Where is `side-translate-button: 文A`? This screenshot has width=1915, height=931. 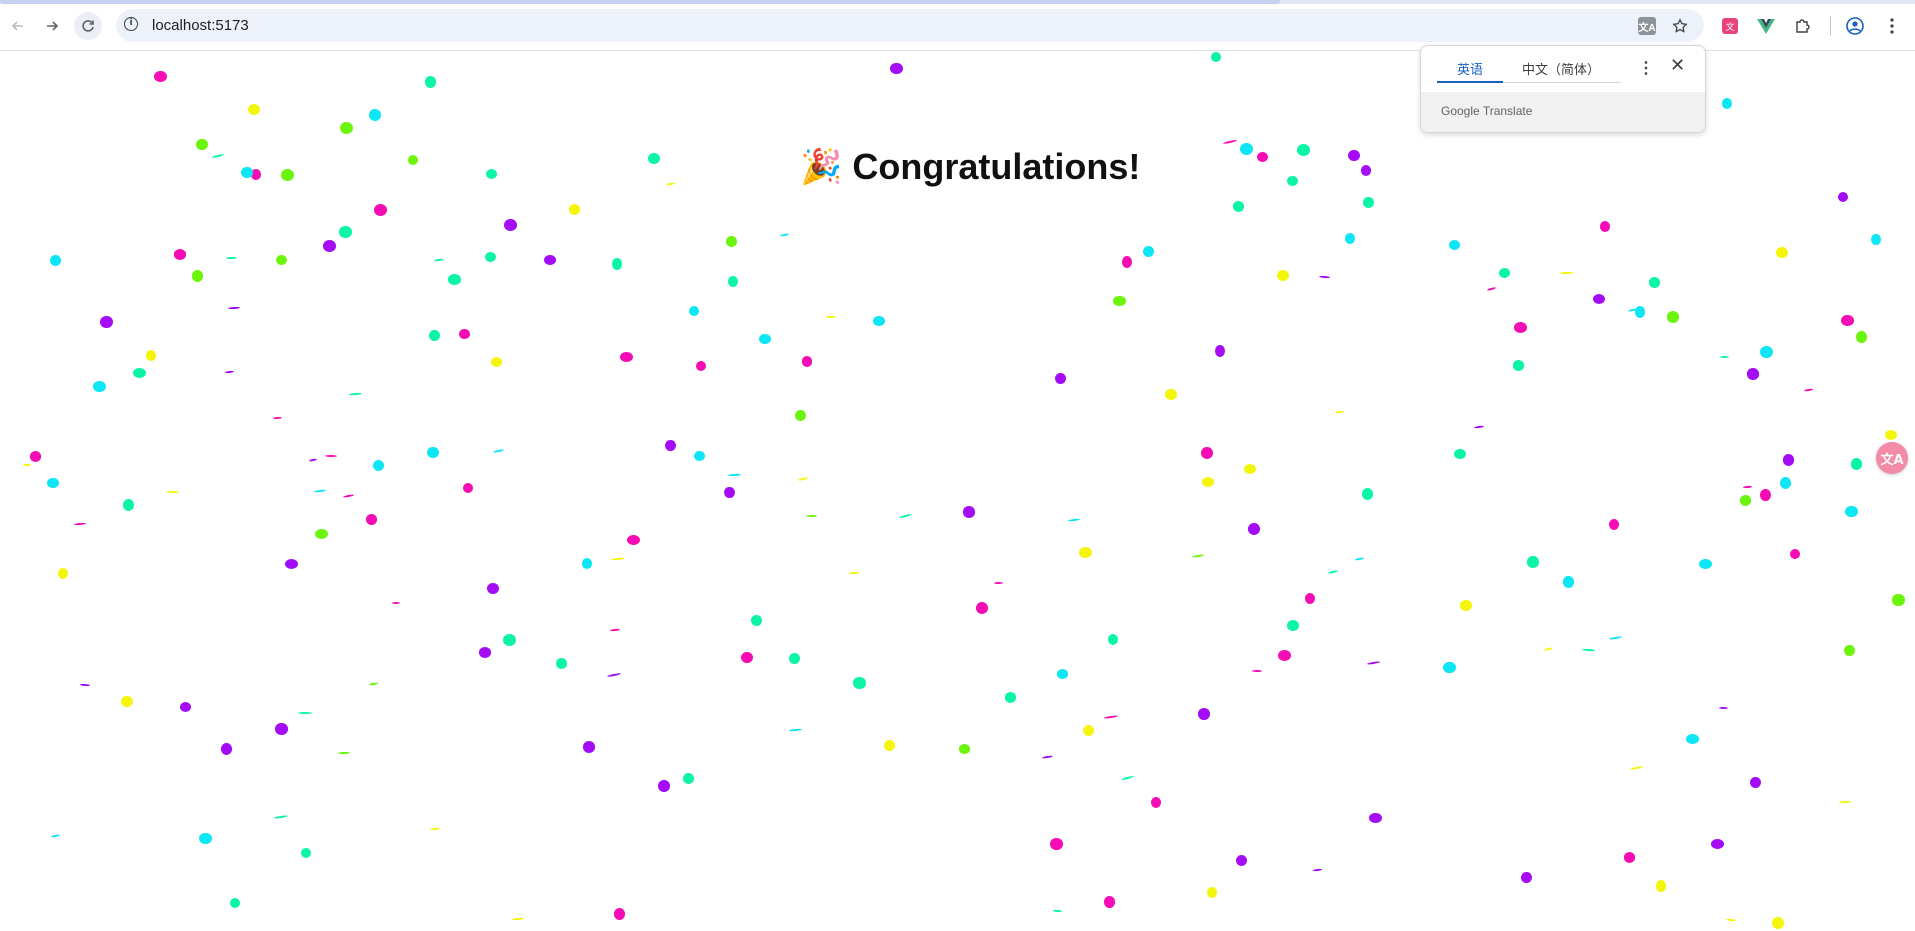
side-translate-button: 文A is located at coordinates (1892, 458).